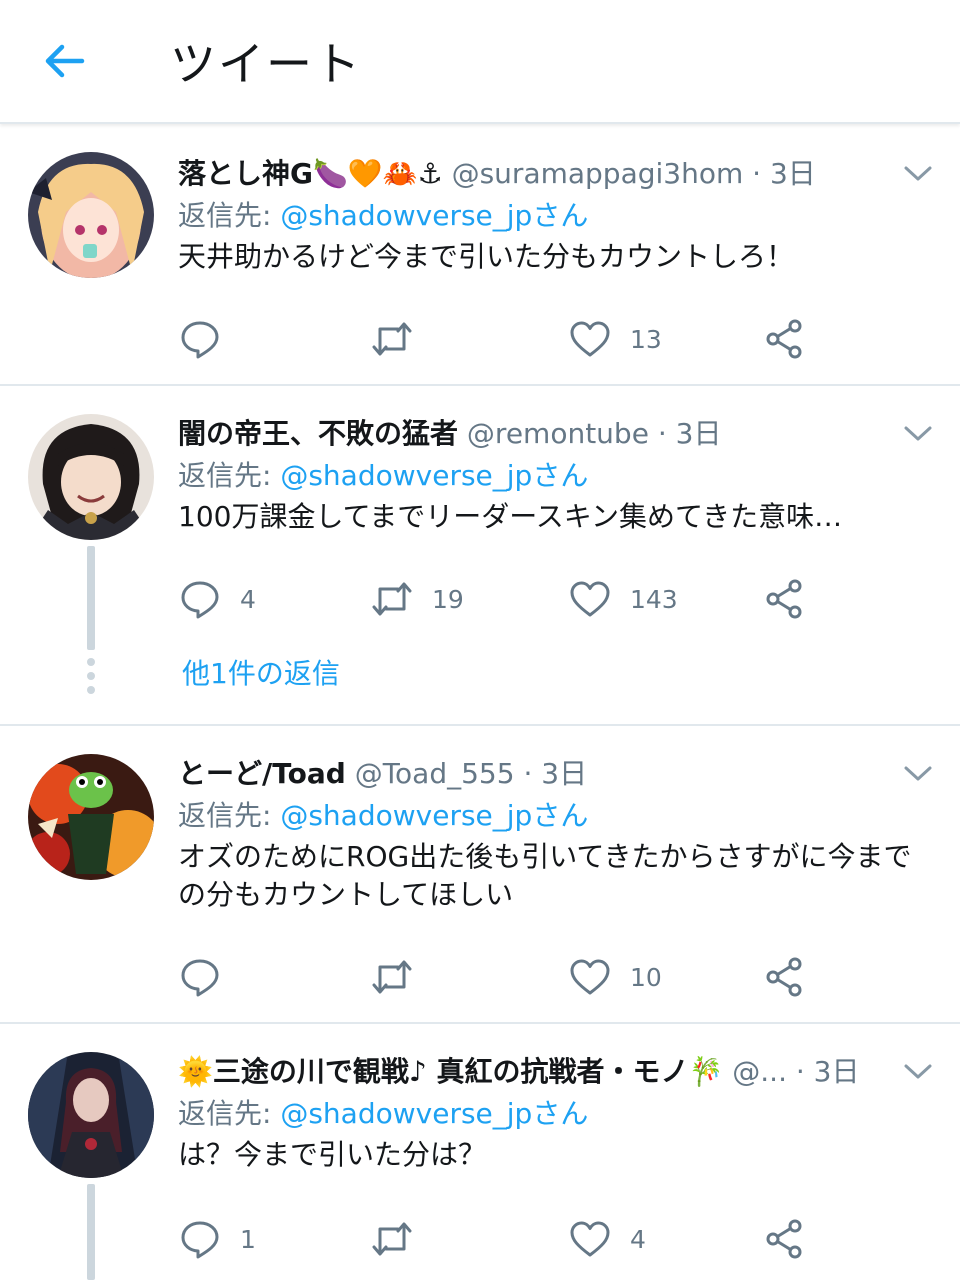 This screenshot has height=1280, width=960. I want to click on like-button: 143, so click(623, 599).